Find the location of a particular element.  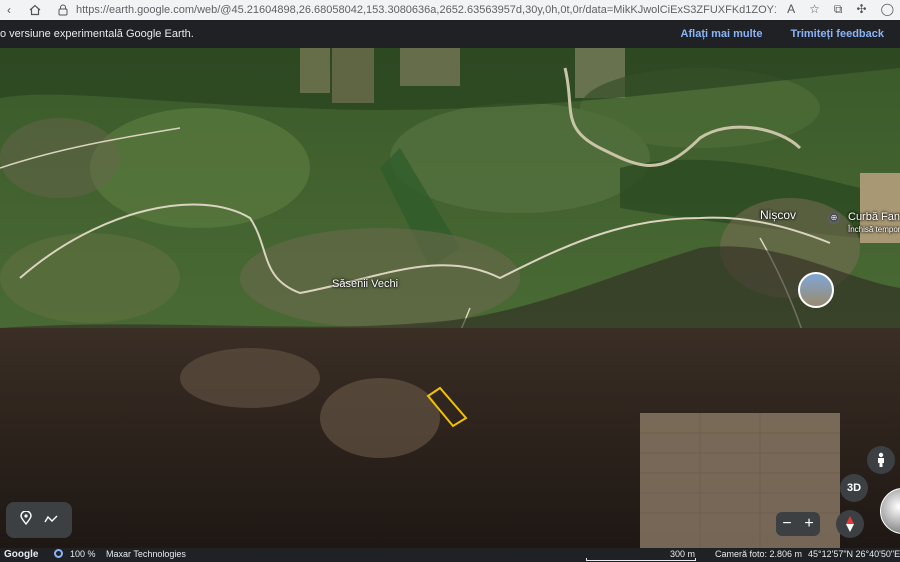

photo-thumbnail is located at coordinates (816, 290).